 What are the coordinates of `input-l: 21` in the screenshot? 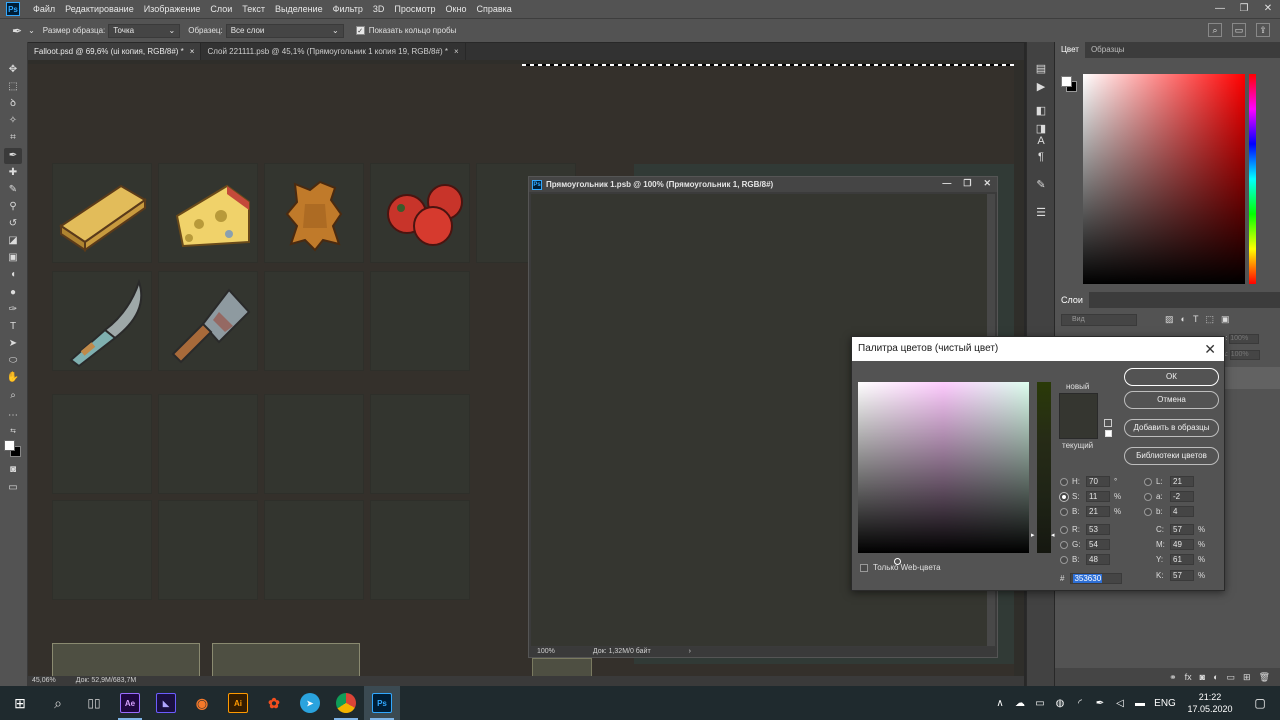 It's located at (1182, 481).